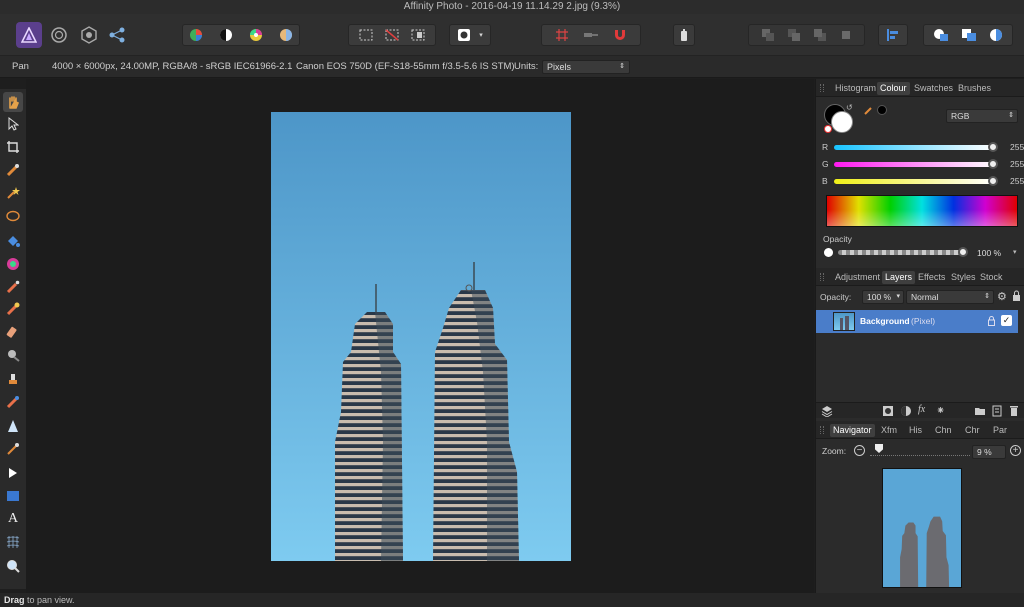 This screenshot has height=607, width=1024. Describe the element at coordinates (827, 412) in the screenshot. I see `layers-stack-icon` at that location.